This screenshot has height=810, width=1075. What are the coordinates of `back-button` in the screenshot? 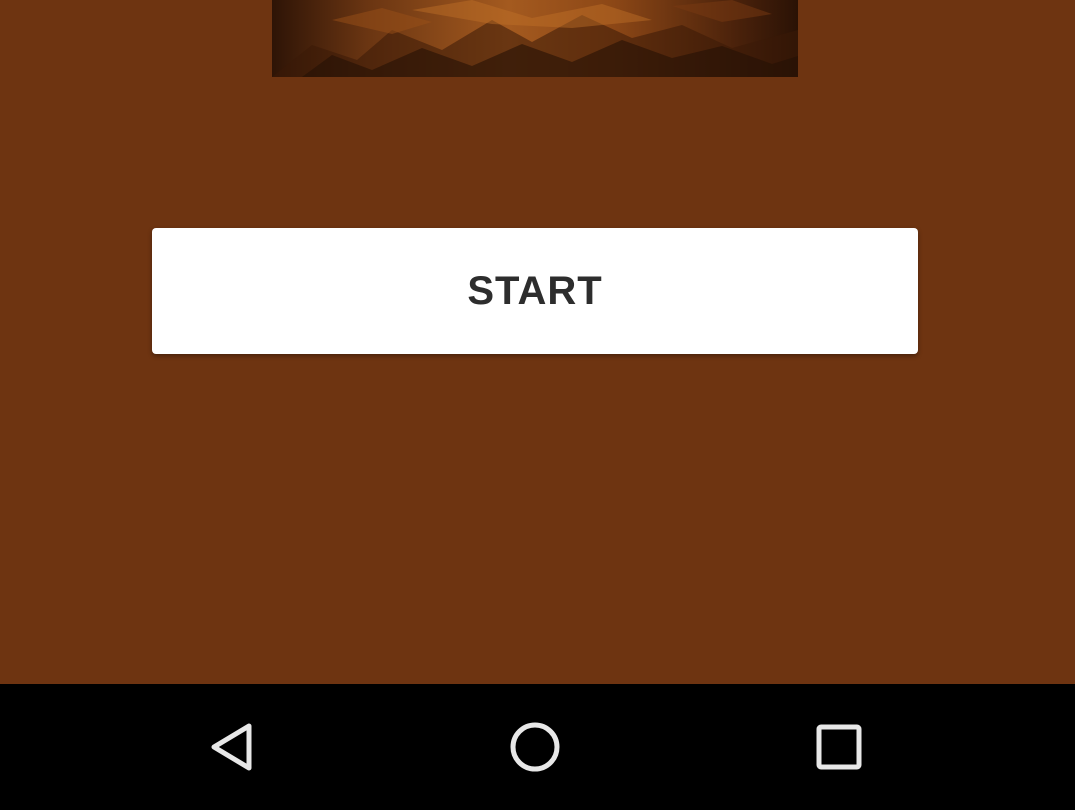 It's located at (232, 747).